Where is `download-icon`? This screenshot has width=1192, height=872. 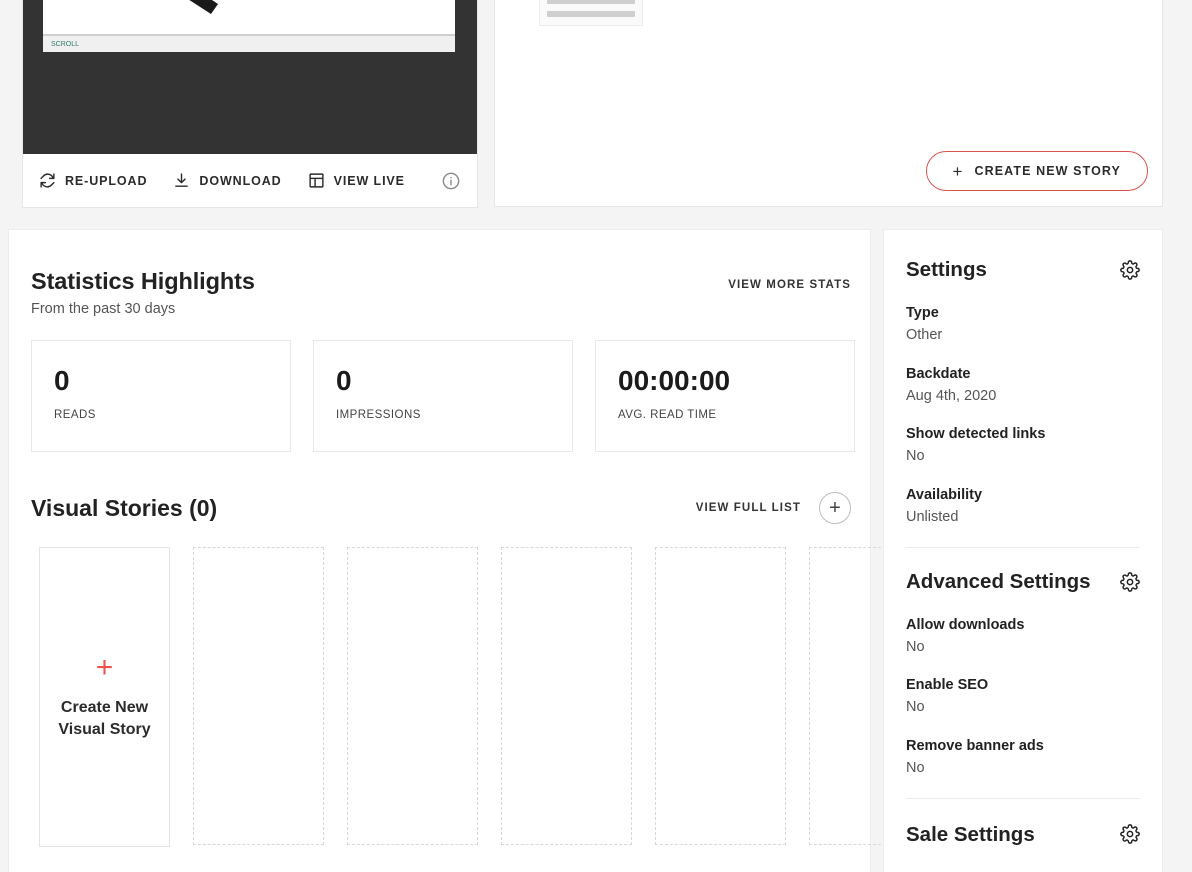 download-icon is located at coordinates (182, 180).